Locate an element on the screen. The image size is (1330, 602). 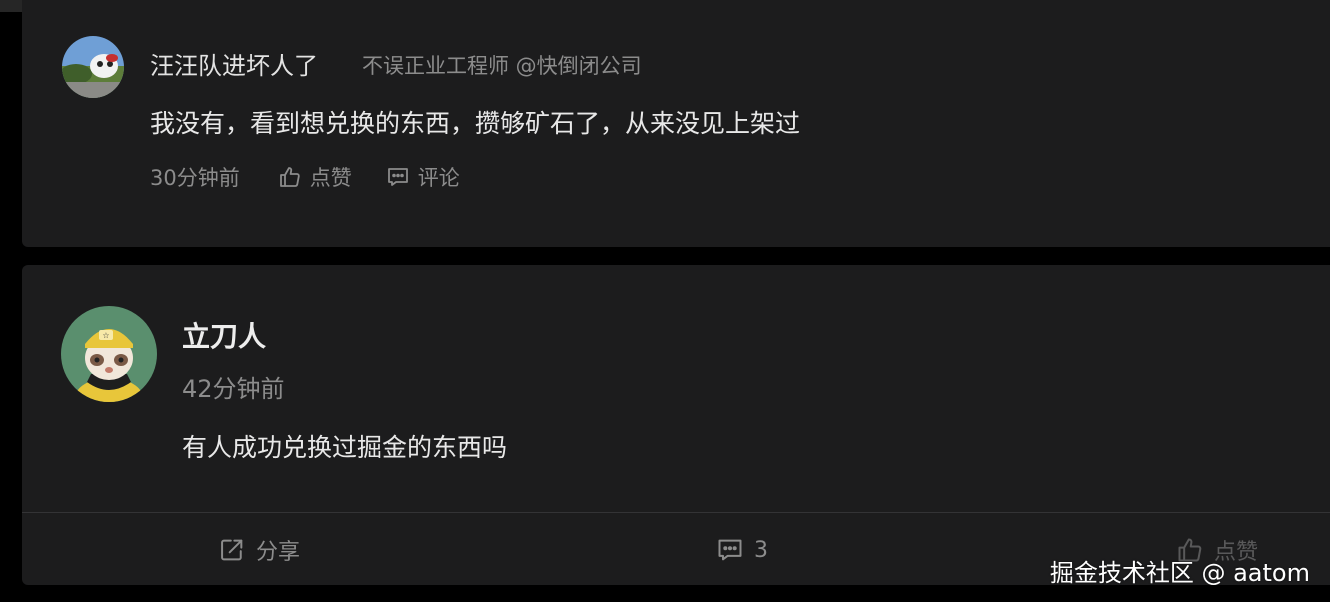
post-author-avatar: ☆ is located at coordinates (109, 354).